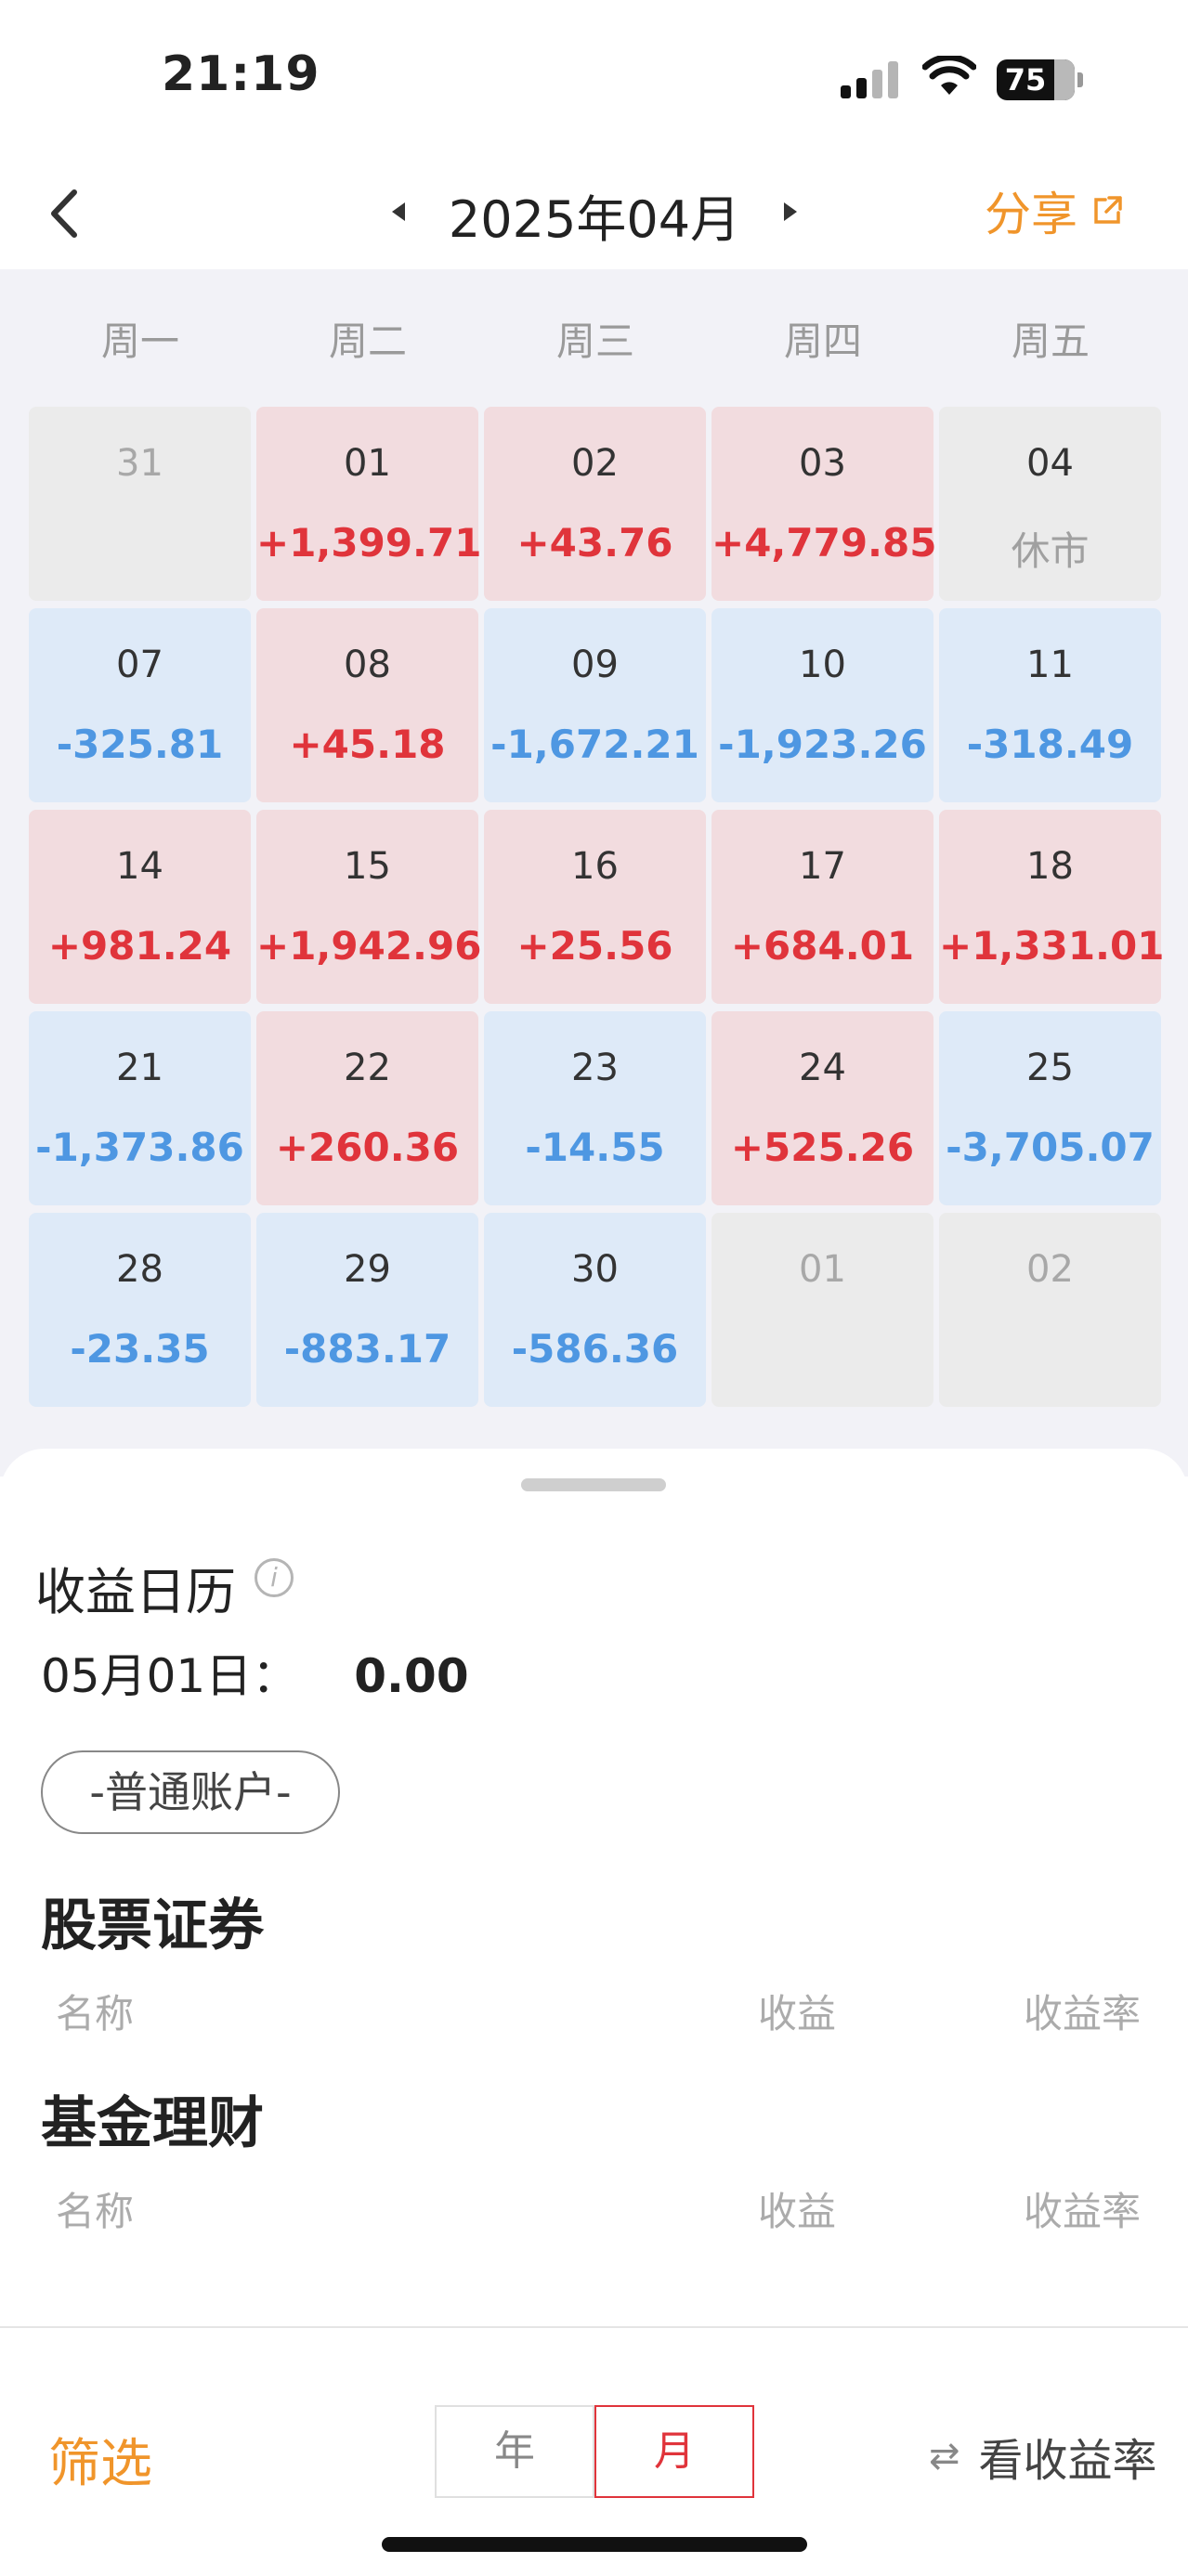  What do you see at coordinates (822, 1147) in the screenshot?
I see `calendar-day-profit: +525.26` at bounding box center [822, 1147].